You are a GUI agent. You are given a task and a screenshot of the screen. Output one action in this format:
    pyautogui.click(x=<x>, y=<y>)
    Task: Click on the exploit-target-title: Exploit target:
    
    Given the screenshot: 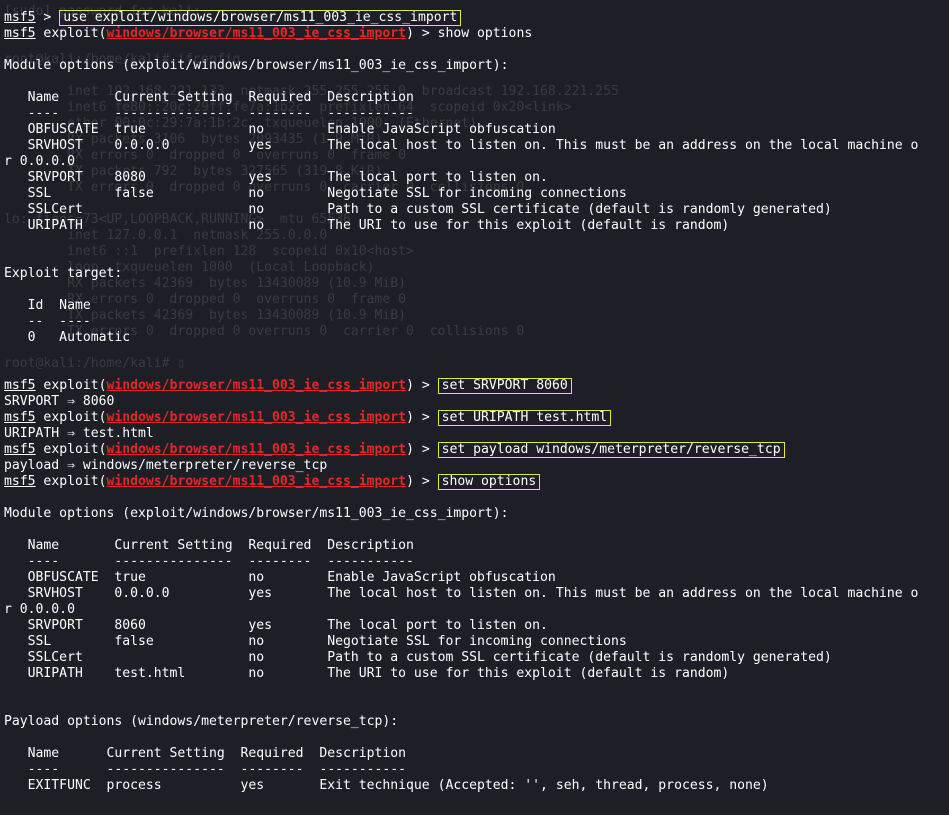 What is the action you would take?
    pyautogui.click(x=63, y=273)
    